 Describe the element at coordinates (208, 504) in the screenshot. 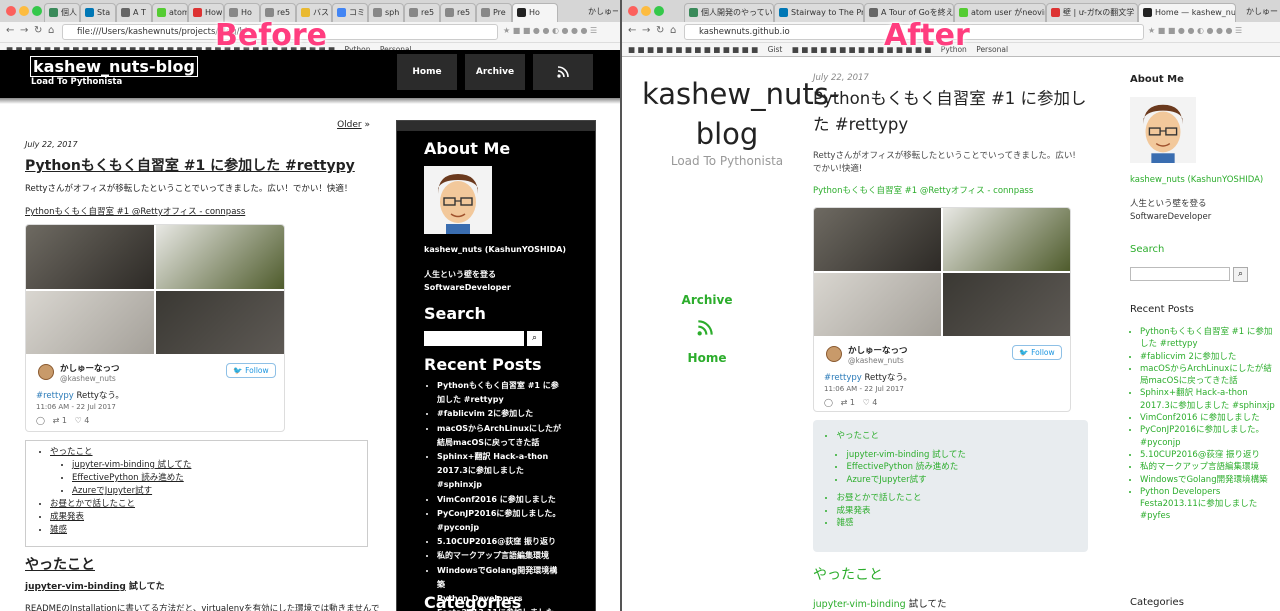

I see `toc-item: お昼とかで話したこと` at that location.